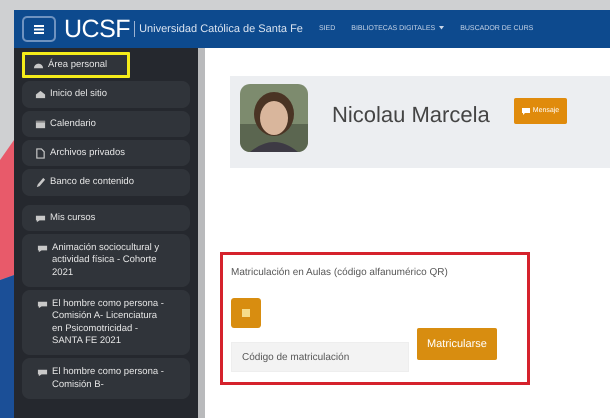  What do you see at coordinates (40, 124) in the screenshot?
I see `calendar-icon` at bounding box center [40, 124].